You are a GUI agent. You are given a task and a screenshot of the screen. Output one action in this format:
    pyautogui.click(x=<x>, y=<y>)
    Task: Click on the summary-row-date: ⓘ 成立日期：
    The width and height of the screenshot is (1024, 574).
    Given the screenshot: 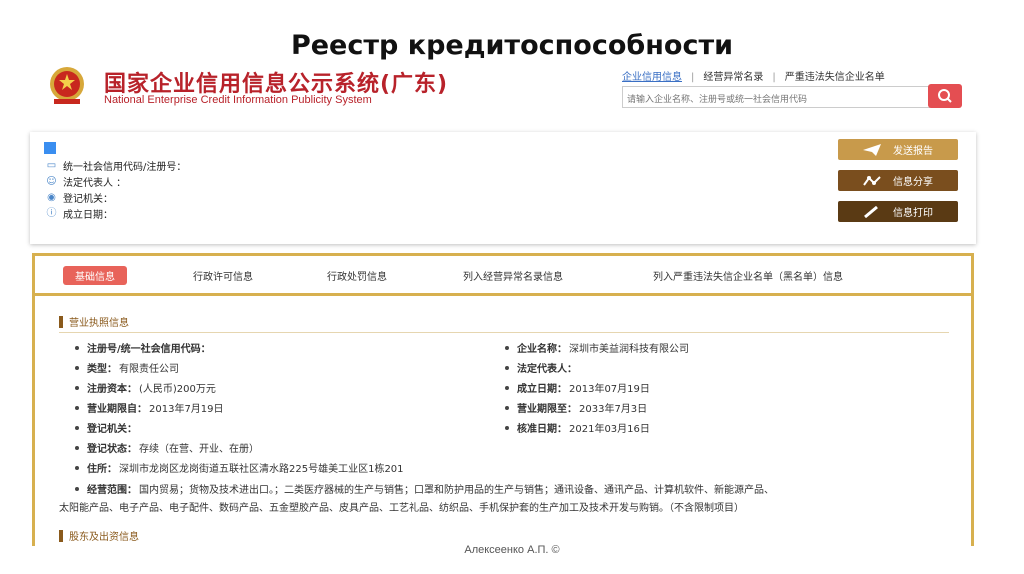 What is the action you would take?
    pyautogui.click(x=80, y=214)
    